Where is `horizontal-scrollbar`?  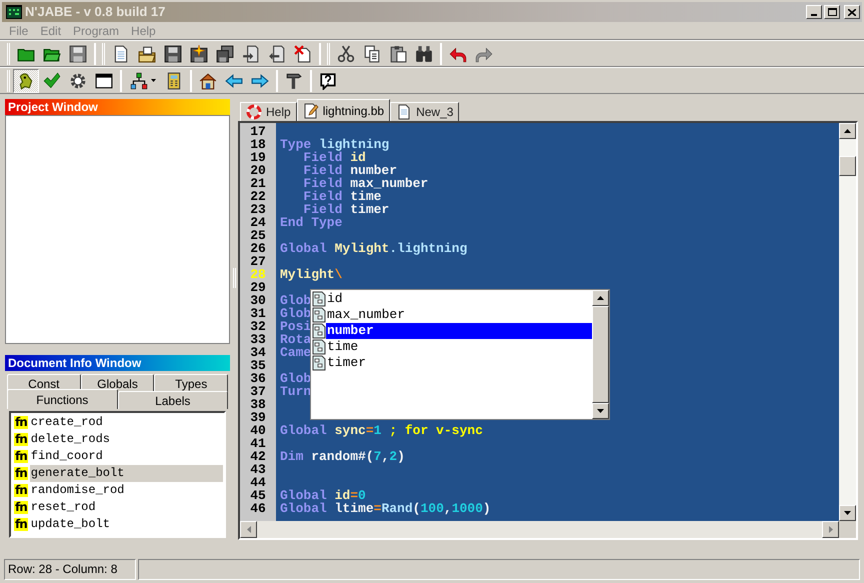 horizontal-scrollbar is located at coordinates (548, 529).